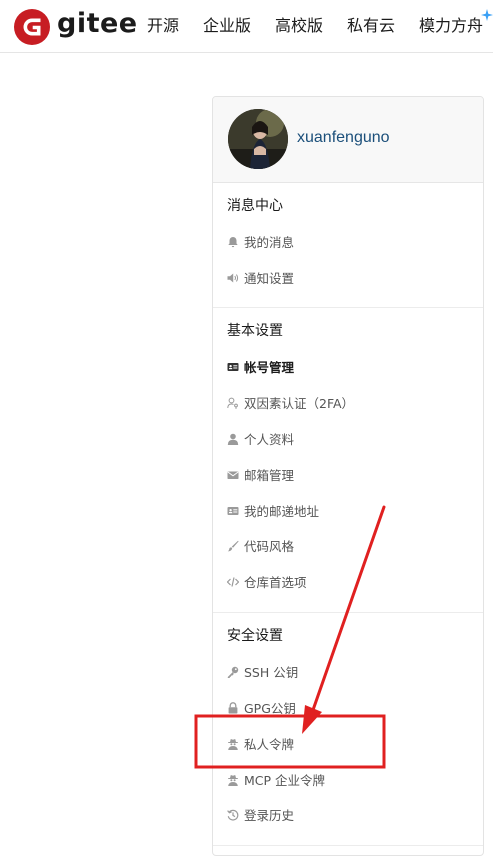  Describe the element at coordinates (255, 636) in the screenshot. I see `section-title-security-settings: 安全设置` at that location.